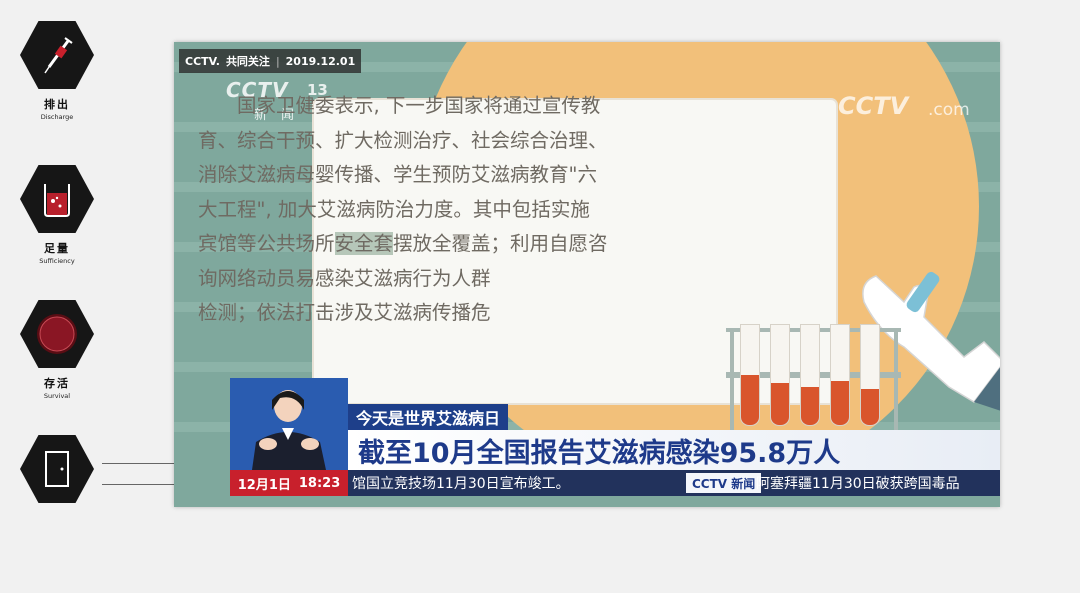  I want to click on sidebar-item-exit, so click(57, 469).